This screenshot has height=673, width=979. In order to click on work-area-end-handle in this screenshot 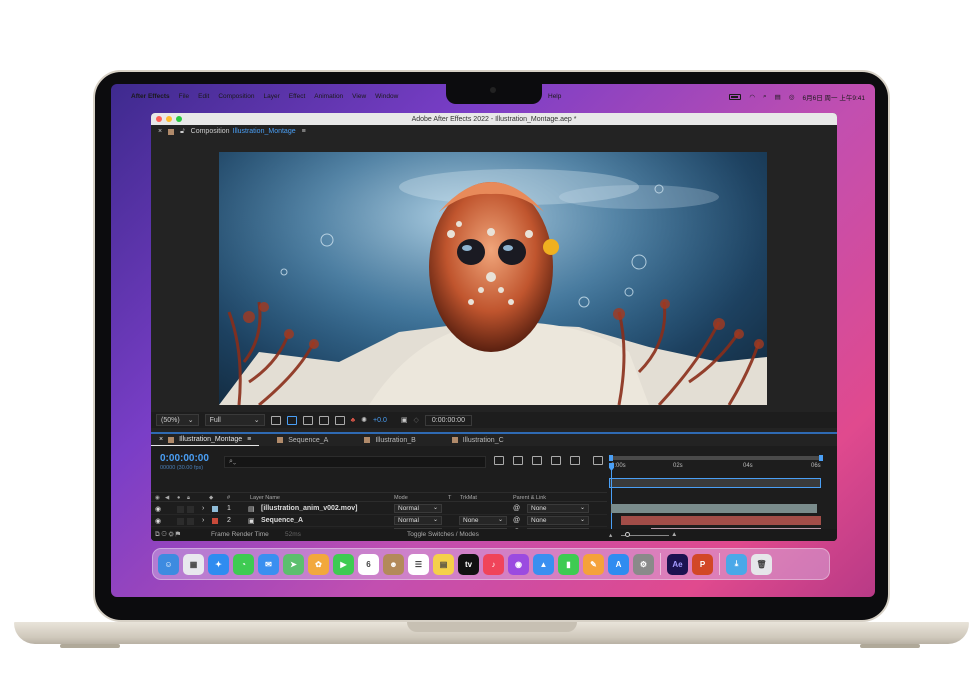, I will do `click(821, 458)`.